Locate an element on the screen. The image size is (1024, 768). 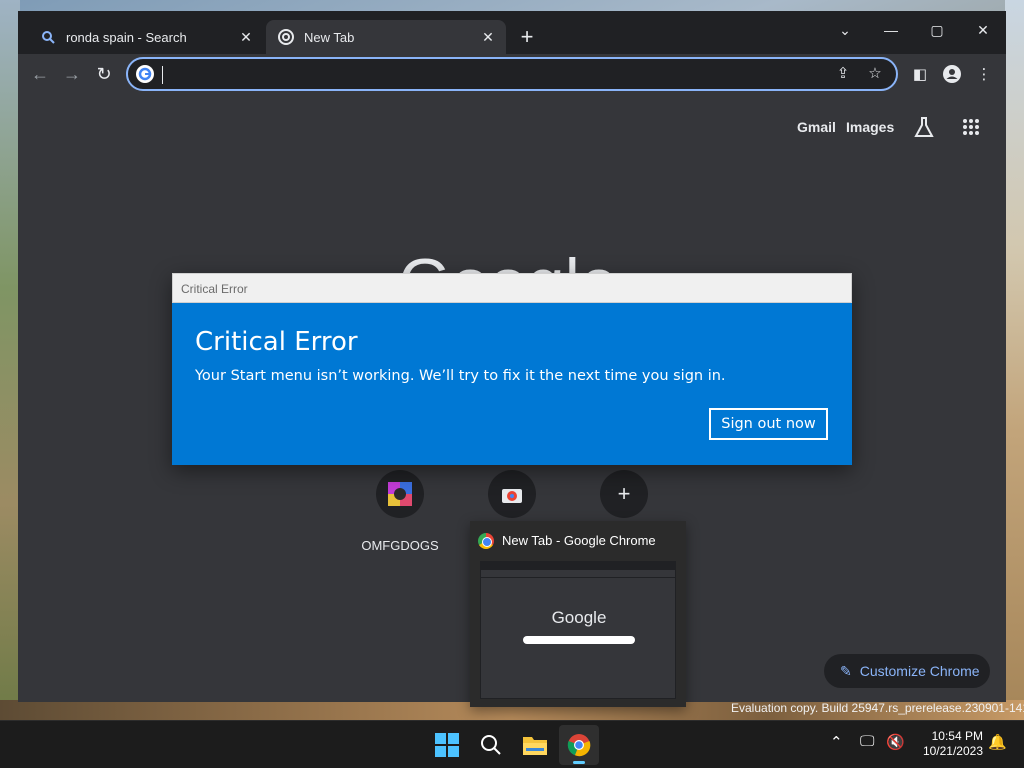
preview-title: New Tab - Google Chrome is located at coordinates (579, 540).